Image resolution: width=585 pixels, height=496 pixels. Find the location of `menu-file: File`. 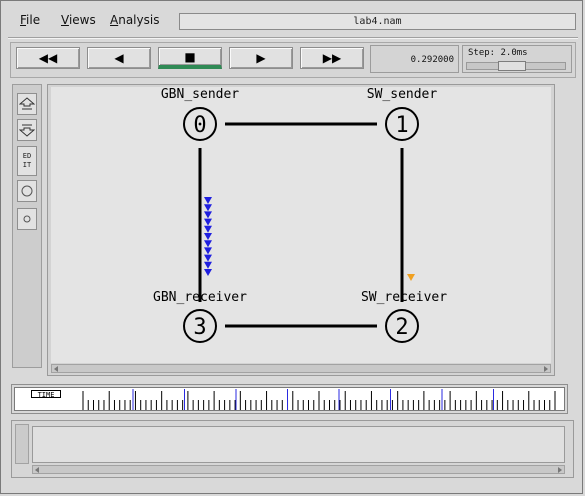

menu-file: File is located at coordinates (30, 20).